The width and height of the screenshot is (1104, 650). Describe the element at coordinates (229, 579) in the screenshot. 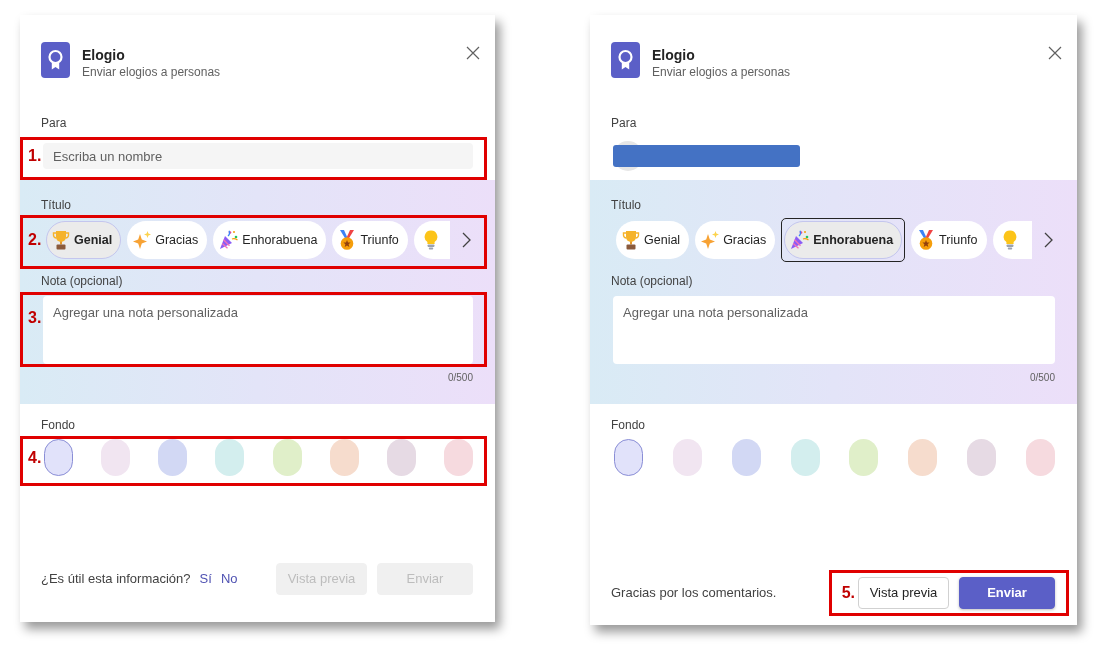

I see `feedback-link: No` at that location.